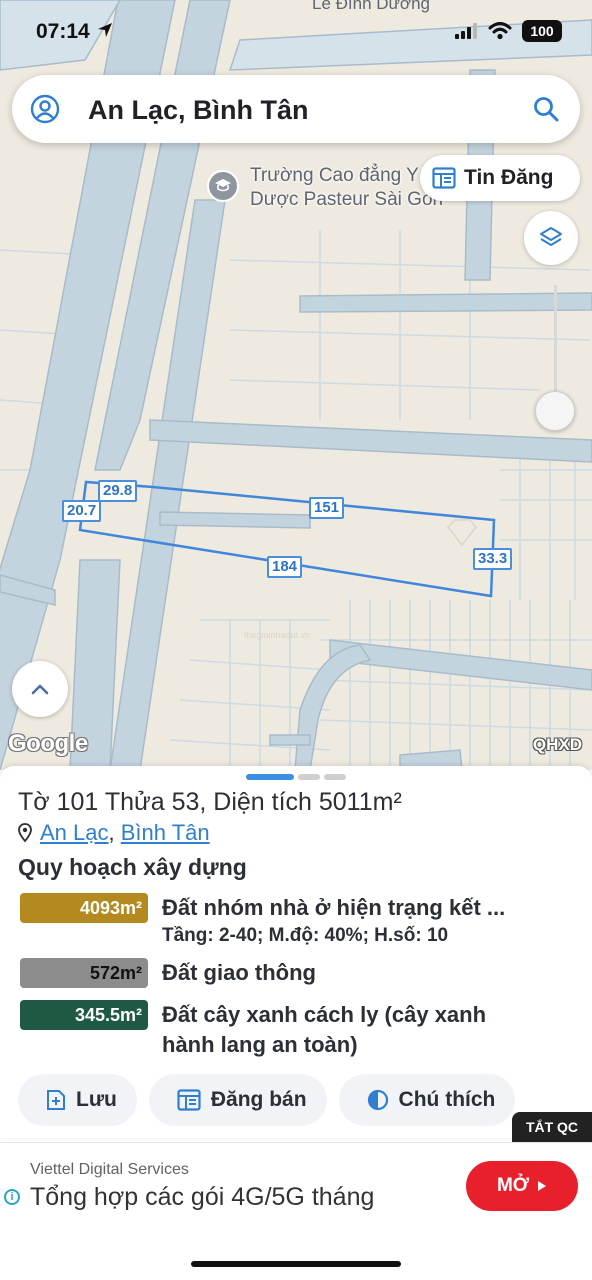  What do you see at coordinates (377, 1100) in the screenshot?
I see `contrast-icon` at bounding box center [377, 1100].